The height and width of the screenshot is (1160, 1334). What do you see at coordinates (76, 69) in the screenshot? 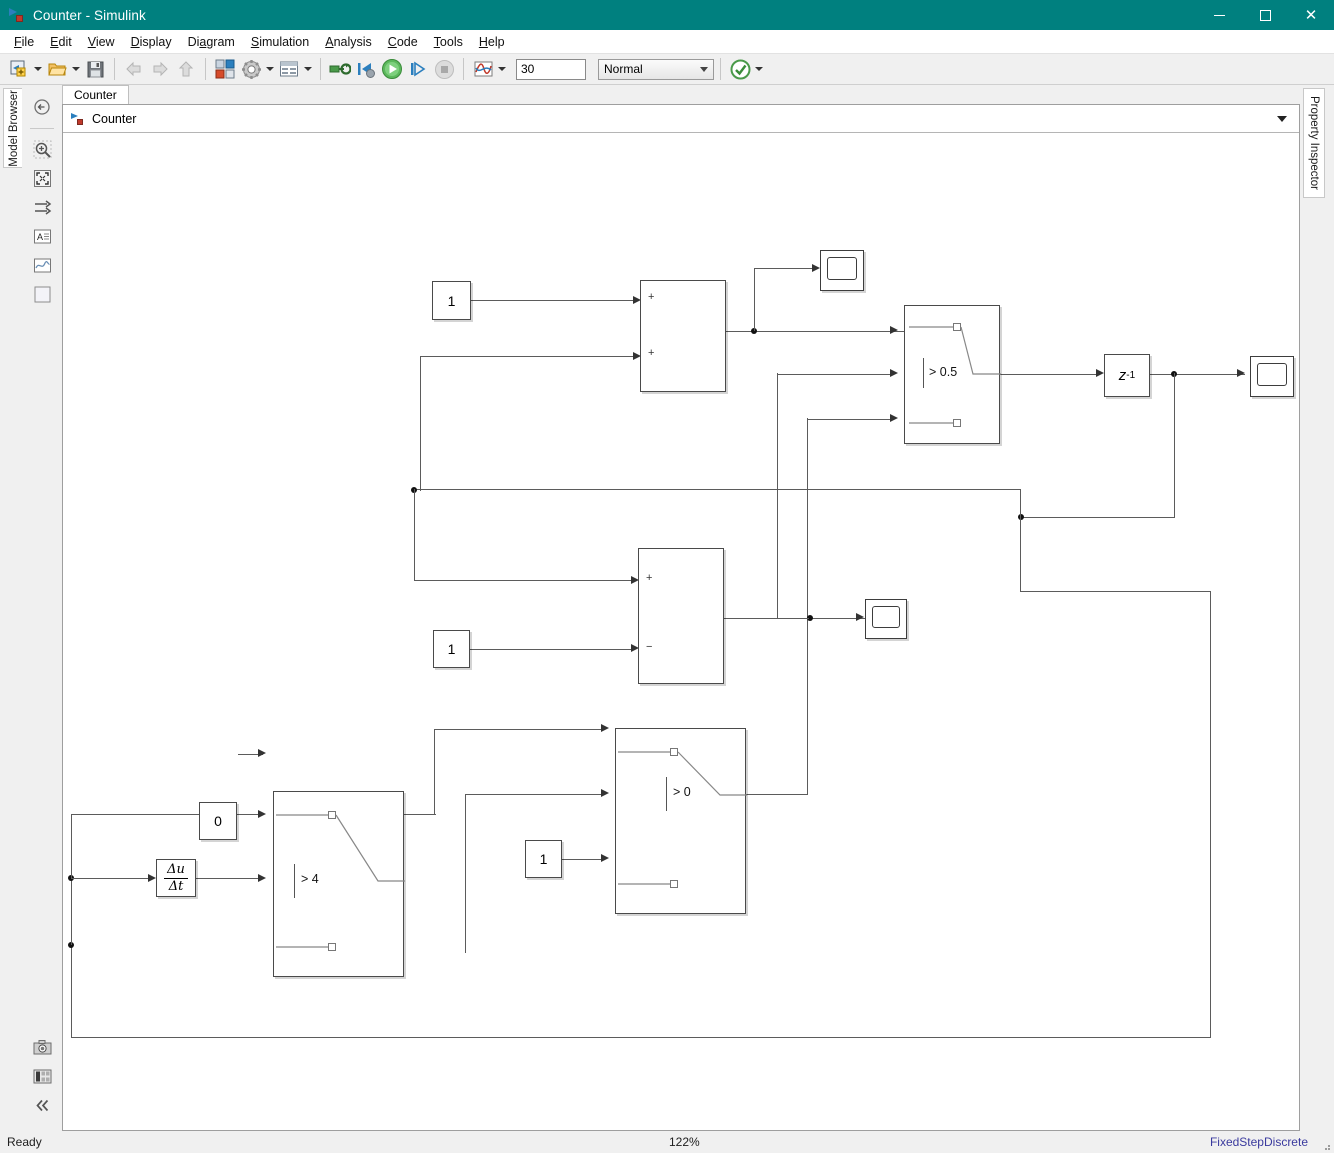
I see `open-model-dropdown` at bounding box center [76, 69].